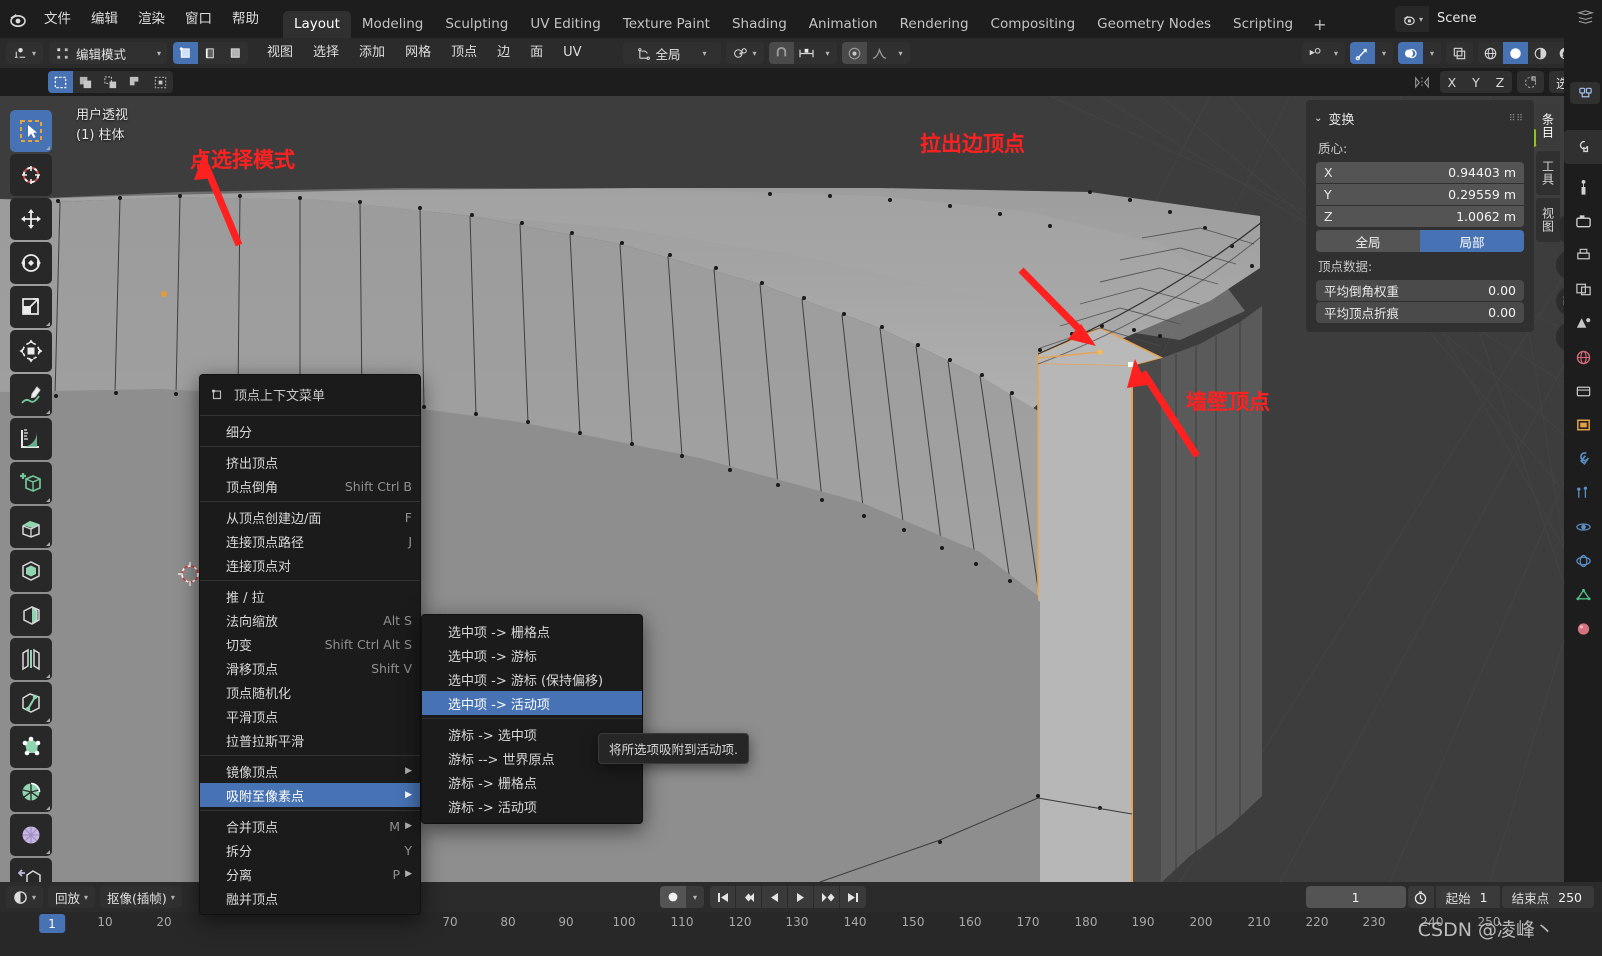  Describe the element at coordinates (310, 850) in the screenshot. I see `menu-item-split: 拆分 Y` at that location.